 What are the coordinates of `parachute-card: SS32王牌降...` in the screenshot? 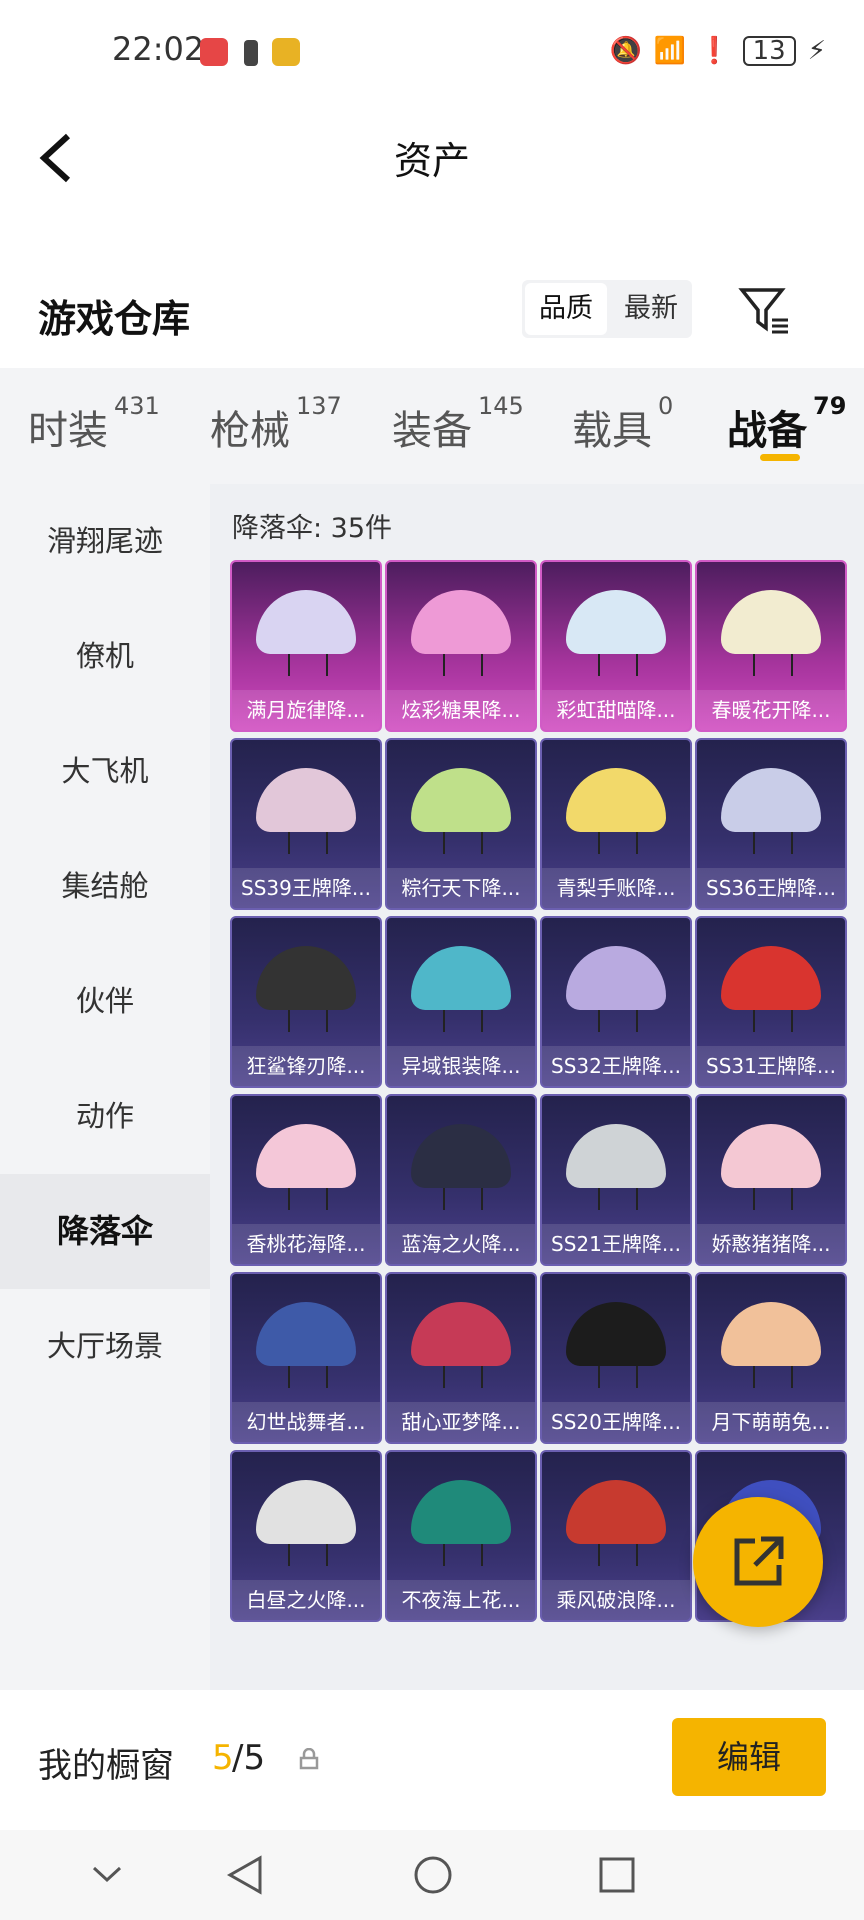 It's located at (616, 1002).